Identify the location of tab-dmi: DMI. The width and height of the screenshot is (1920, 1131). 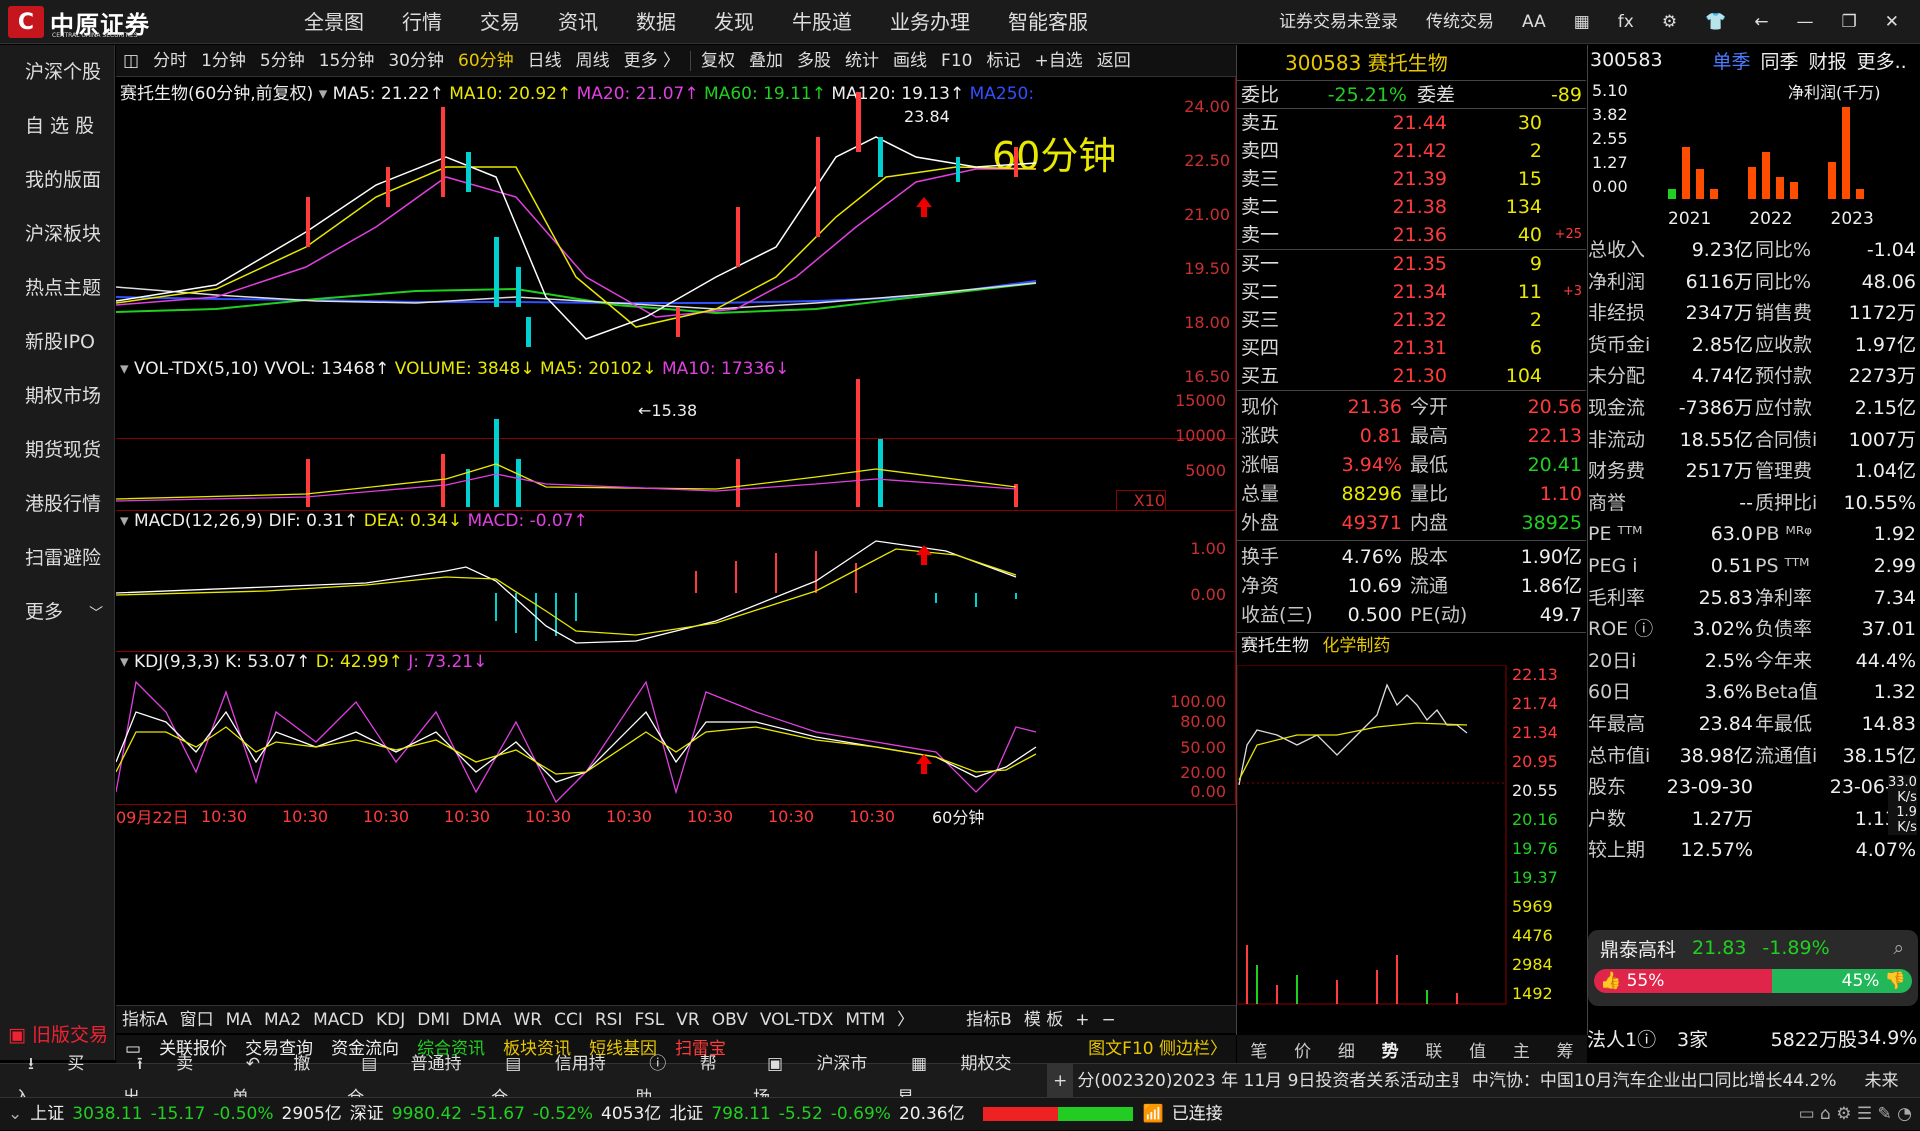
(433, 1020).